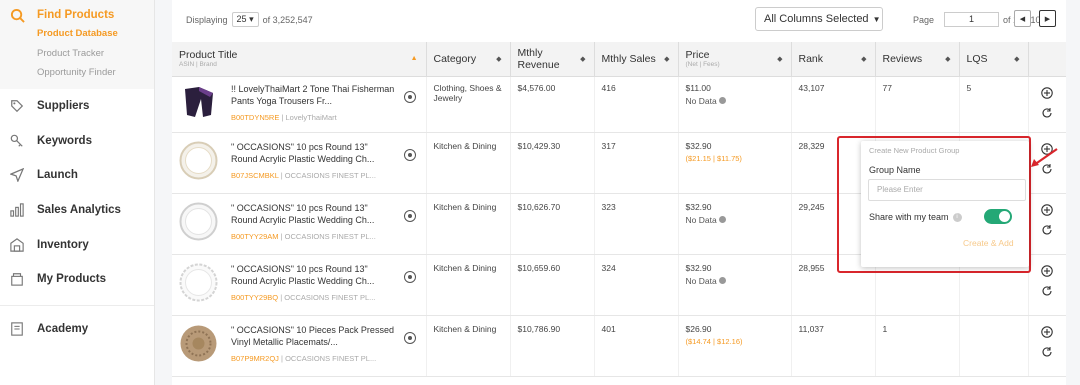 The height and width of the screenshot is (385, 1080). Describe the element at coordinates (254, 297) in the screenshot. I see `product-asin: B00TYY29BQ` at that location.